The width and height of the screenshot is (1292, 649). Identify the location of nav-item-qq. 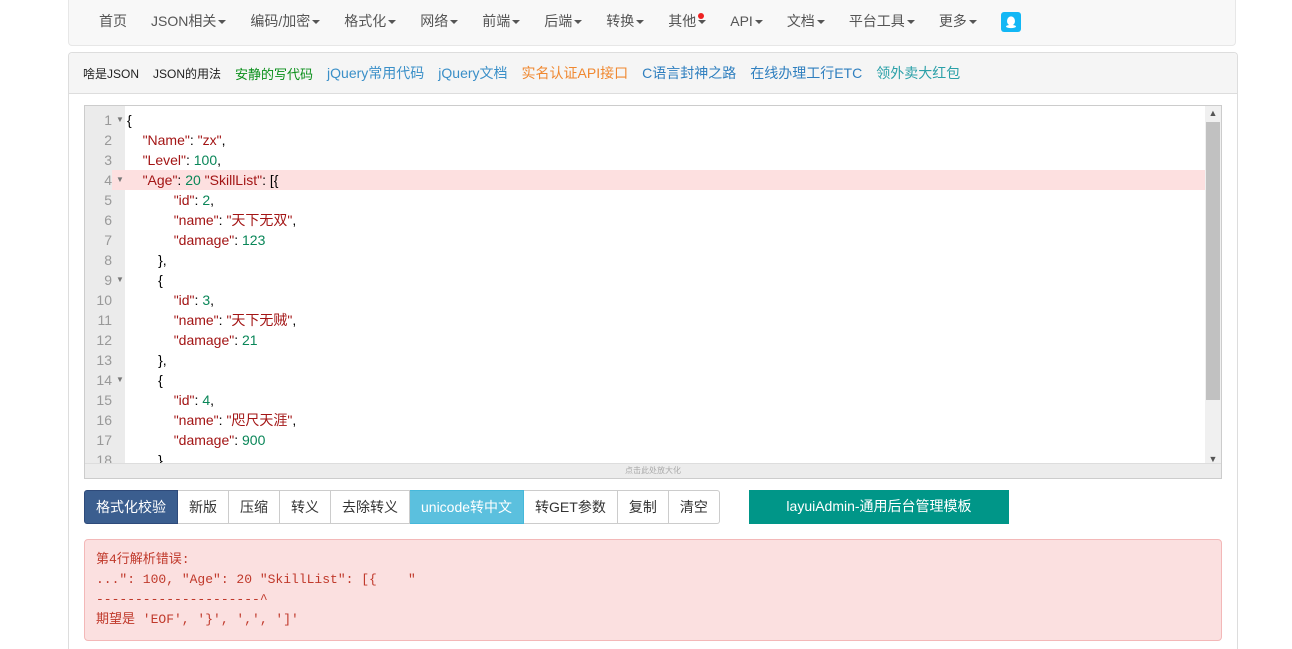
(1011, 22).